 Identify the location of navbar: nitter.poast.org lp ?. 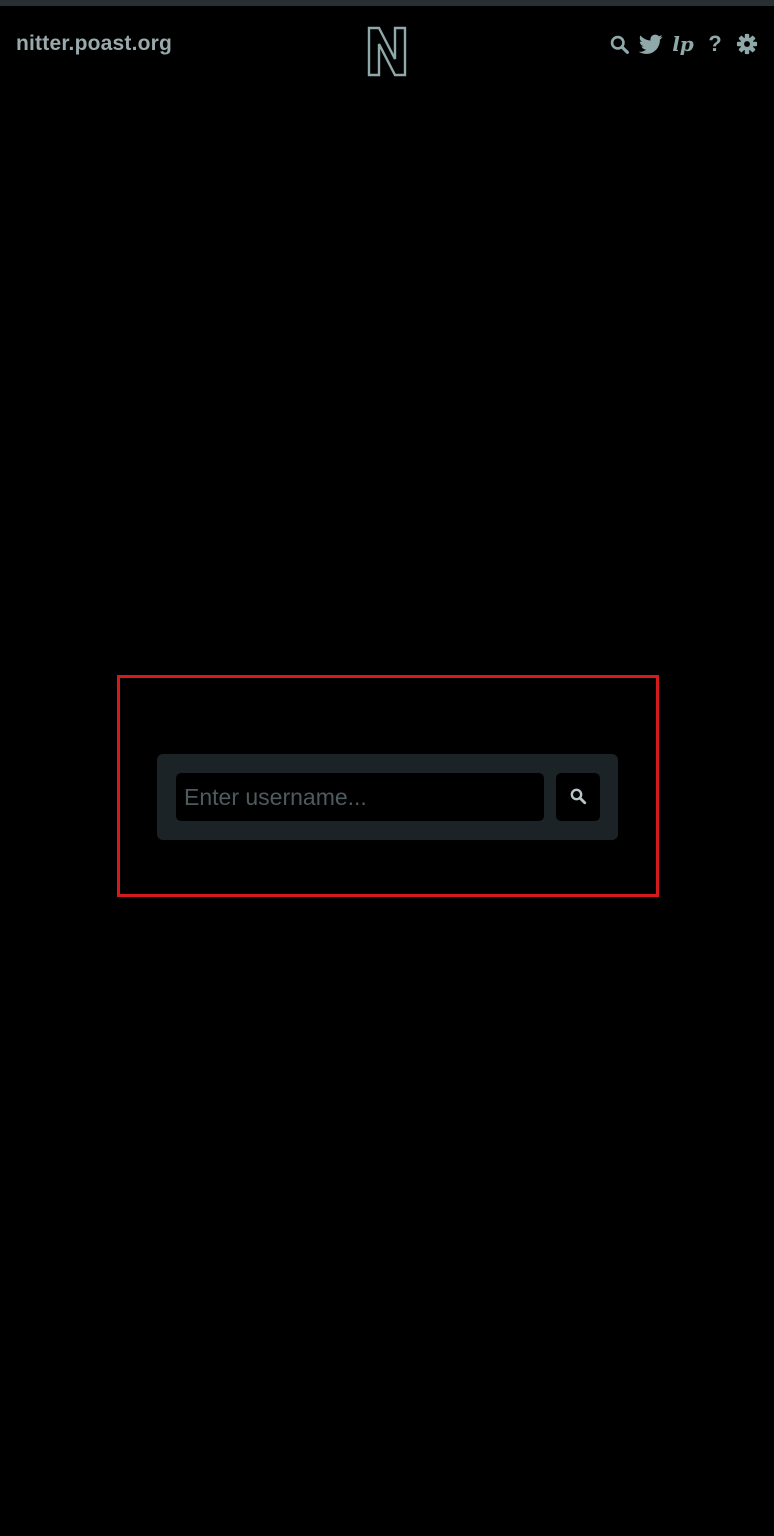
(387, 43).